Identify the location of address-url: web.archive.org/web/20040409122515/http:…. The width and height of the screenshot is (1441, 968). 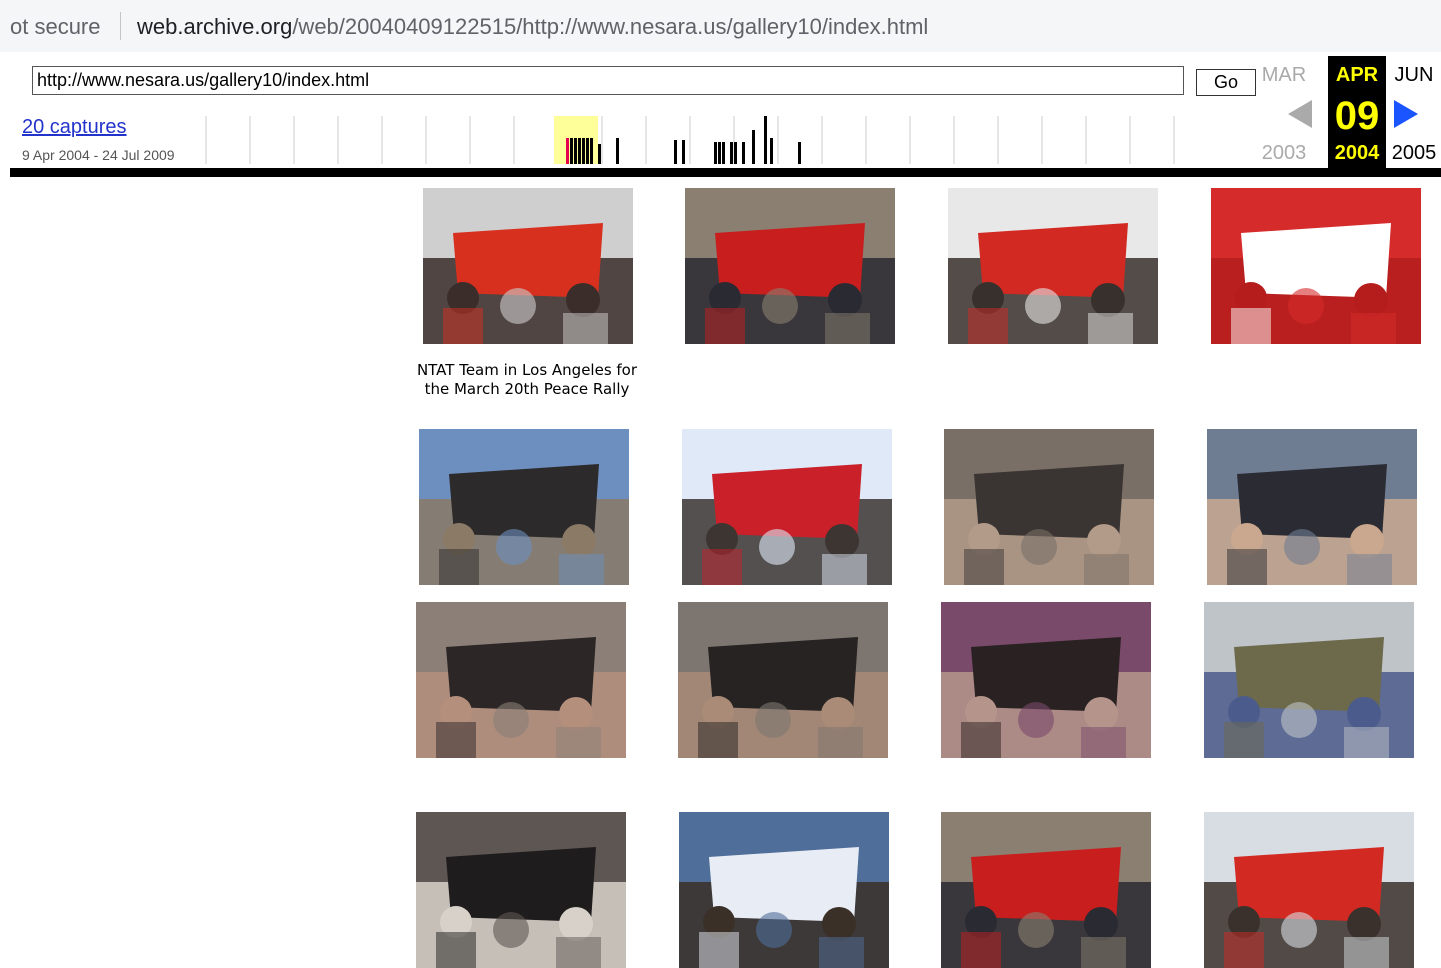
(532, 27).